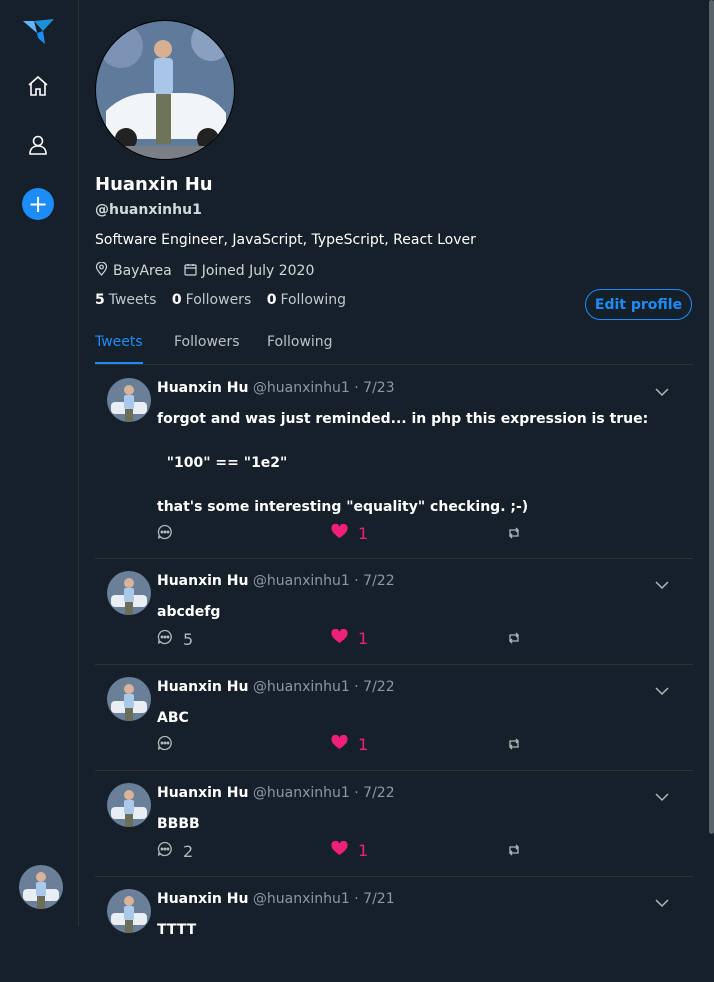  I want to click on profile-handle: @huanxinhu1, so click(148, 210).